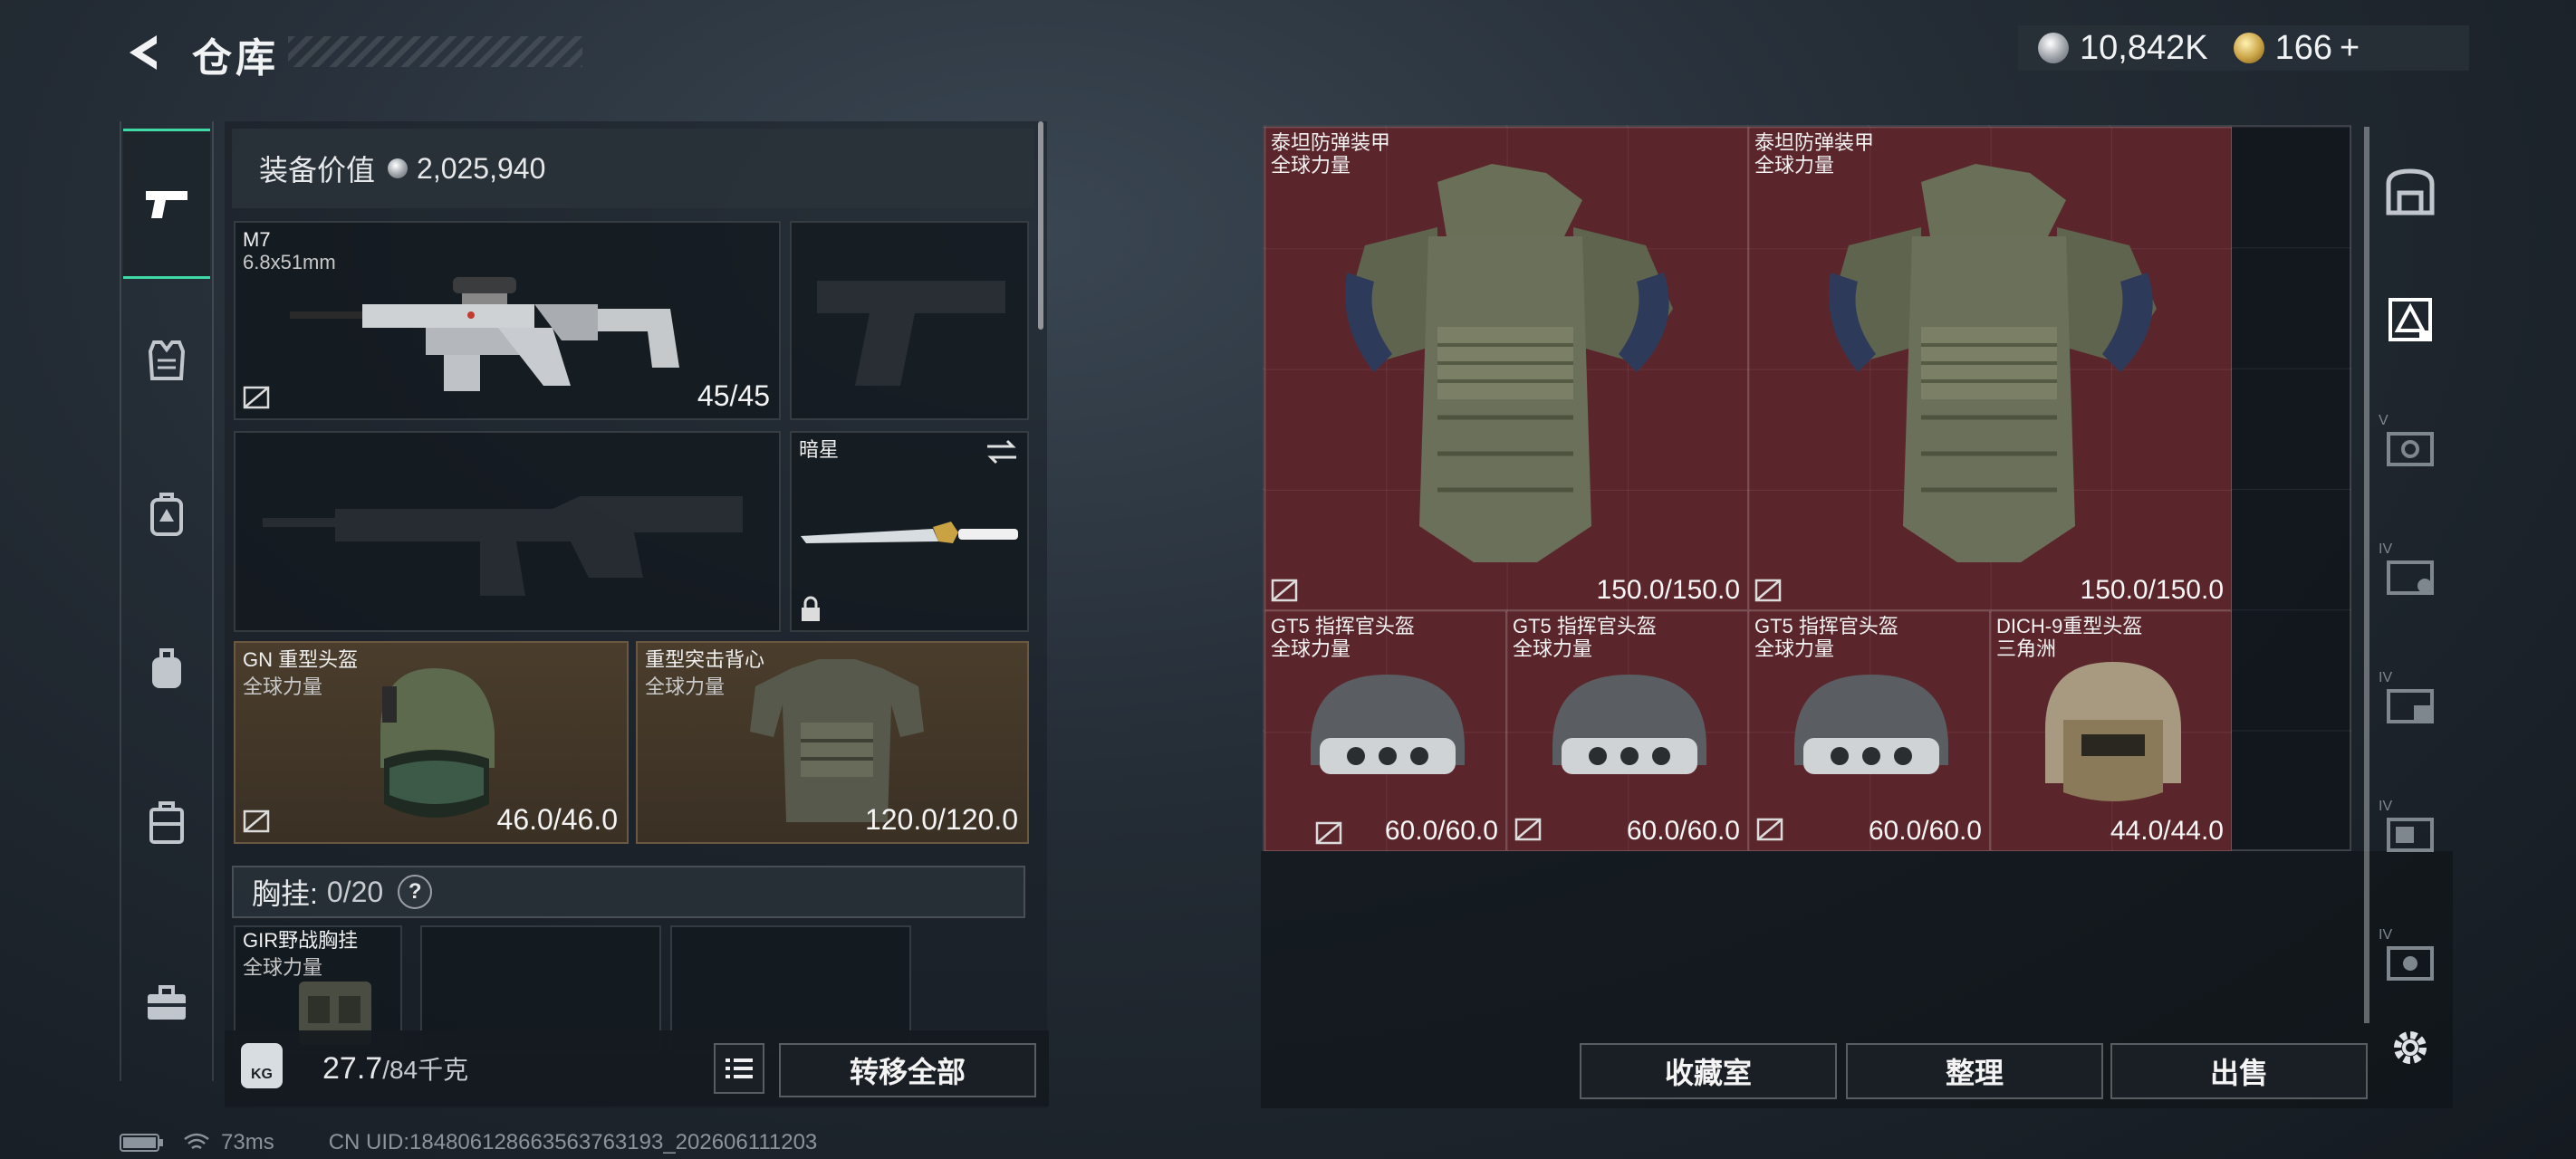  I want to click on category-armor, so click(166, 360).